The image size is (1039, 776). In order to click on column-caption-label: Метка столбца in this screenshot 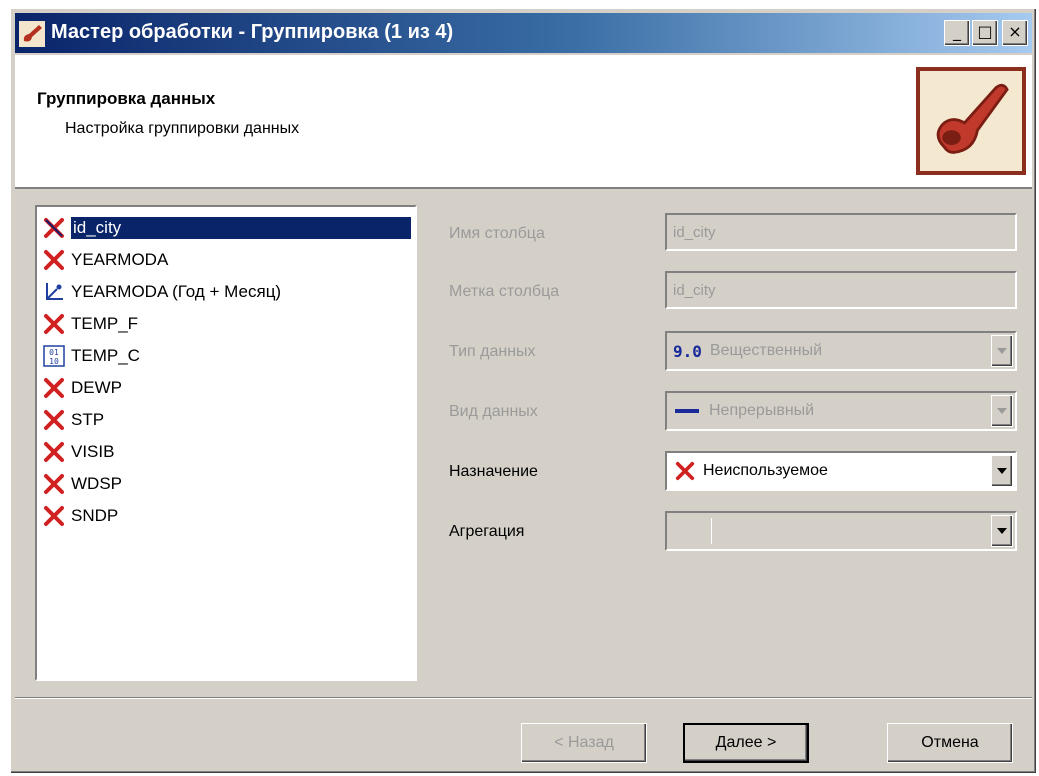, I will do `click(504, 291)`.